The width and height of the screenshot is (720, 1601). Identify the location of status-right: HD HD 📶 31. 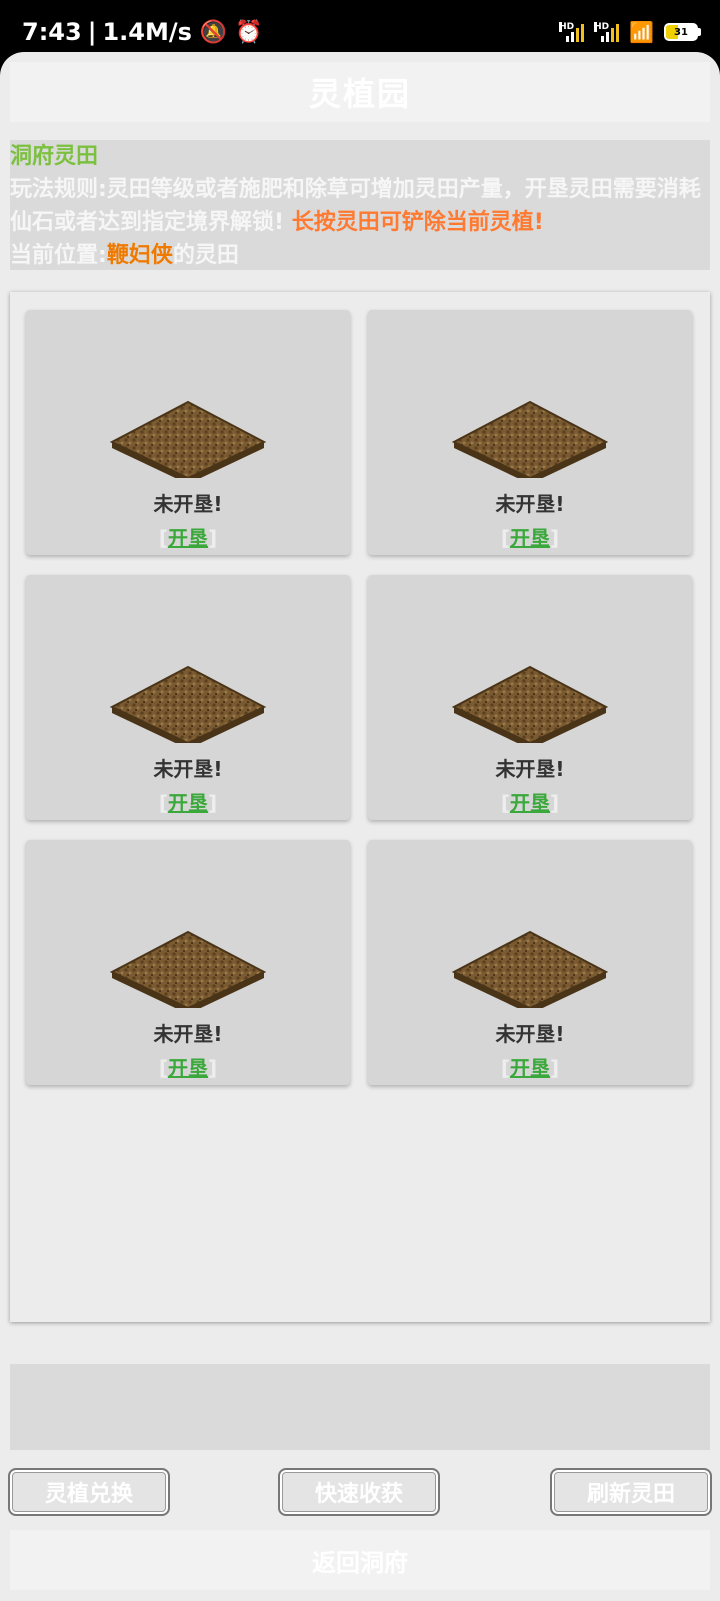
(630, 32).